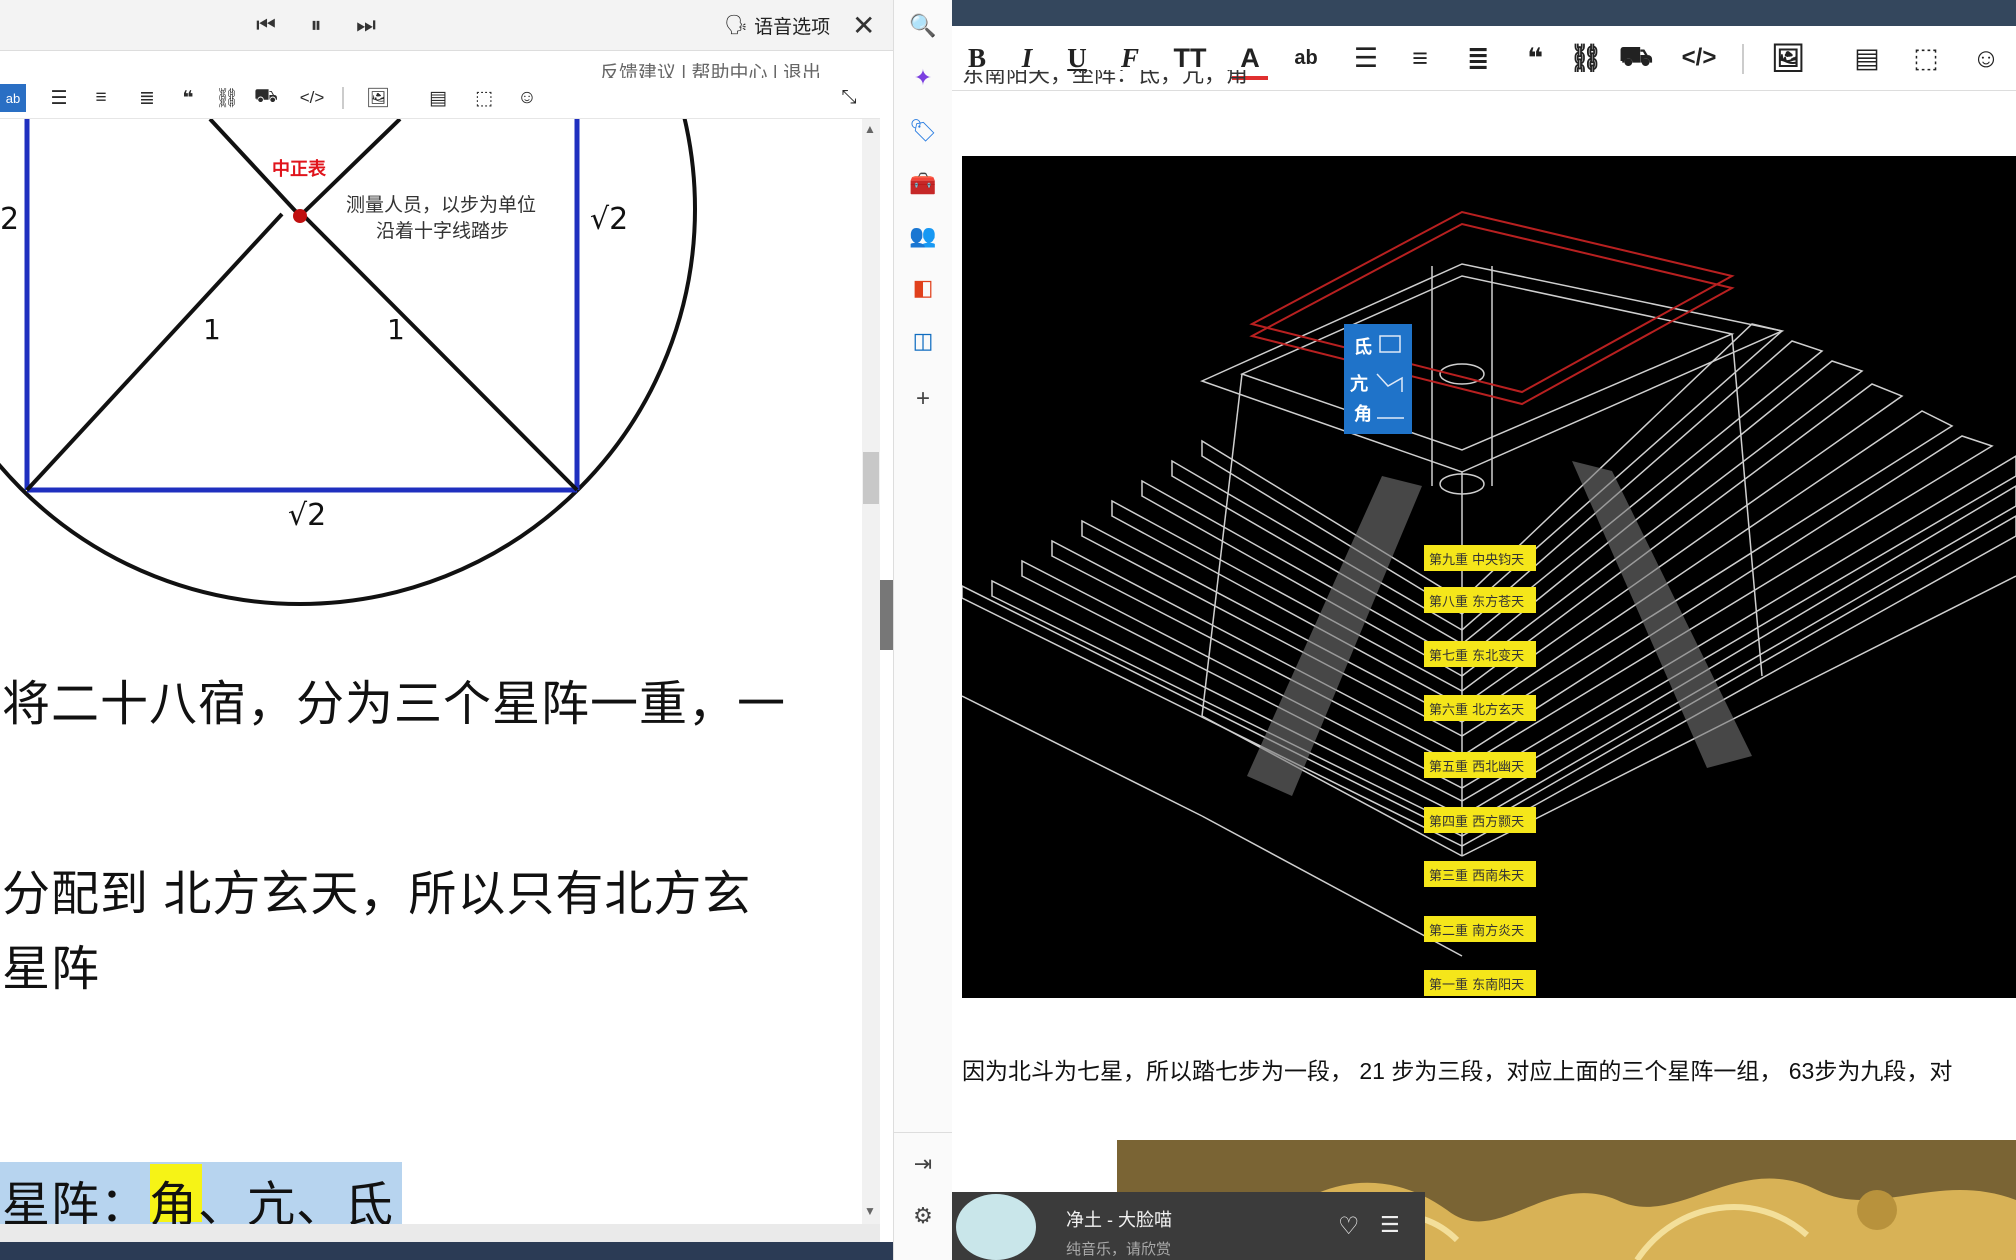  What do you see at coordinates (446, 1251) in the screenshot?
I see `taskbar-strip` at bounding box center [446, 1251].